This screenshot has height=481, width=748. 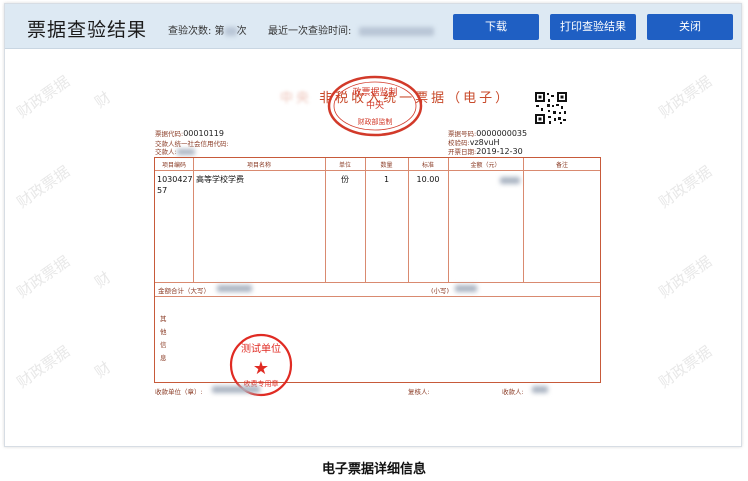 I want to click on seal-center-text: 中央, so click(x=375, y=105).